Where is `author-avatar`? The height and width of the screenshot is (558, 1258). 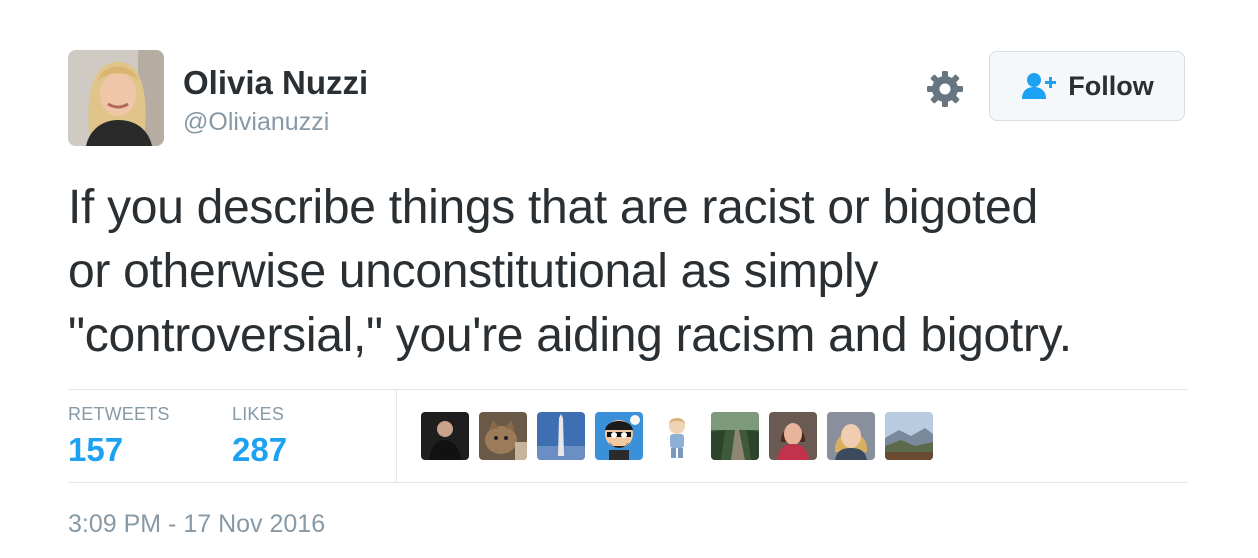
author-avatar is located at coordinates (116, 98).